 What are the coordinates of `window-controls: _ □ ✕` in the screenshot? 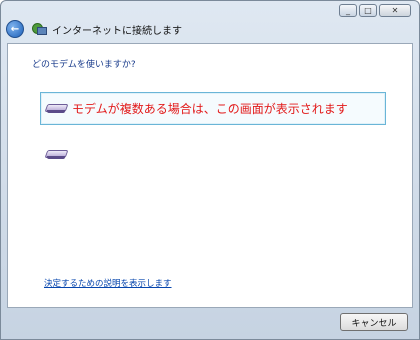 It's located at (374, 10).